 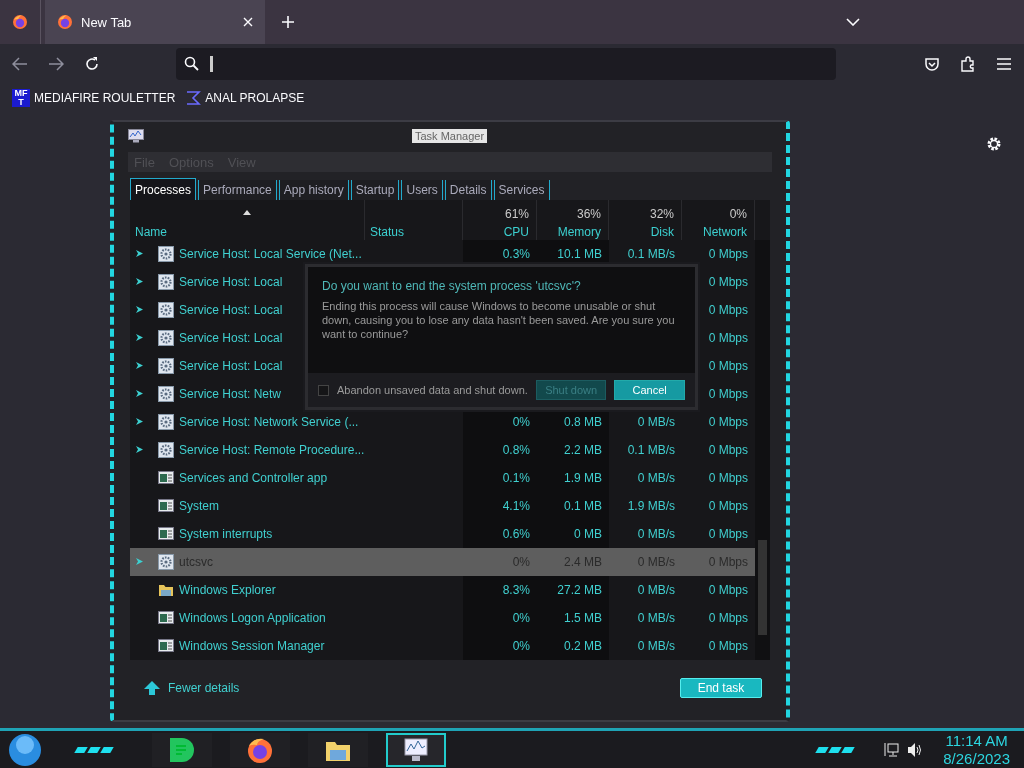 I want to click on sort-arrow-icon, so click(x=247, y=212).